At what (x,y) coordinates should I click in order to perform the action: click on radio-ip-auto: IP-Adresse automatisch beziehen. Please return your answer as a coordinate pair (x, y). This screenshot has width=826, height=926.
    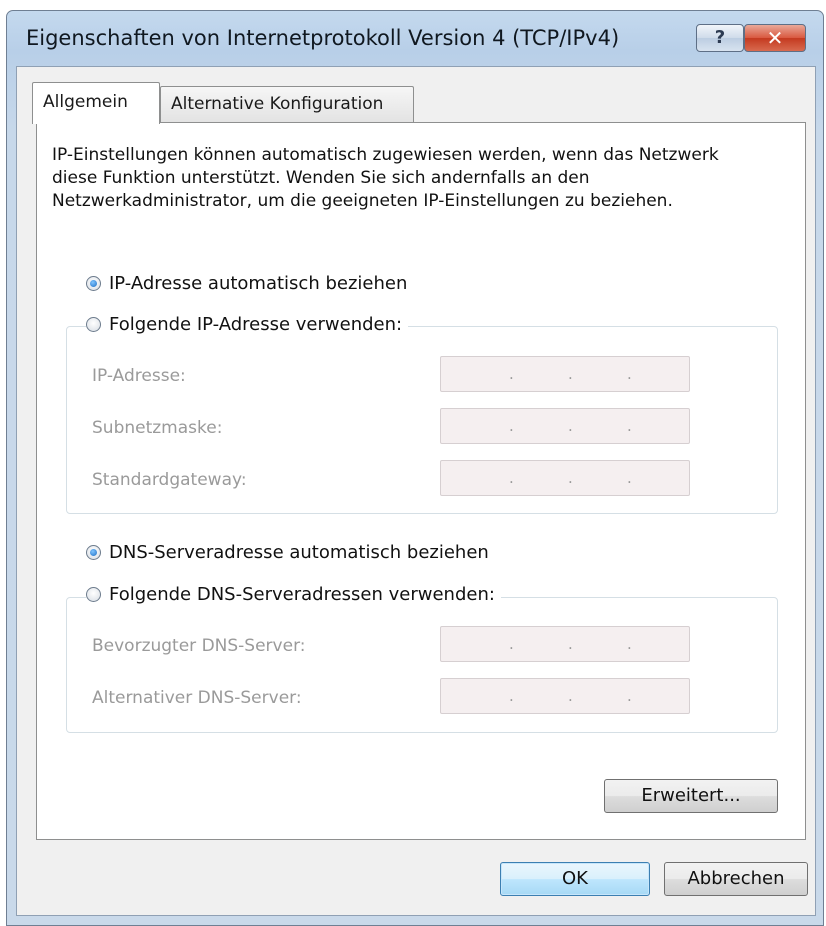
    Looking at the image, I should click on (246, 283).